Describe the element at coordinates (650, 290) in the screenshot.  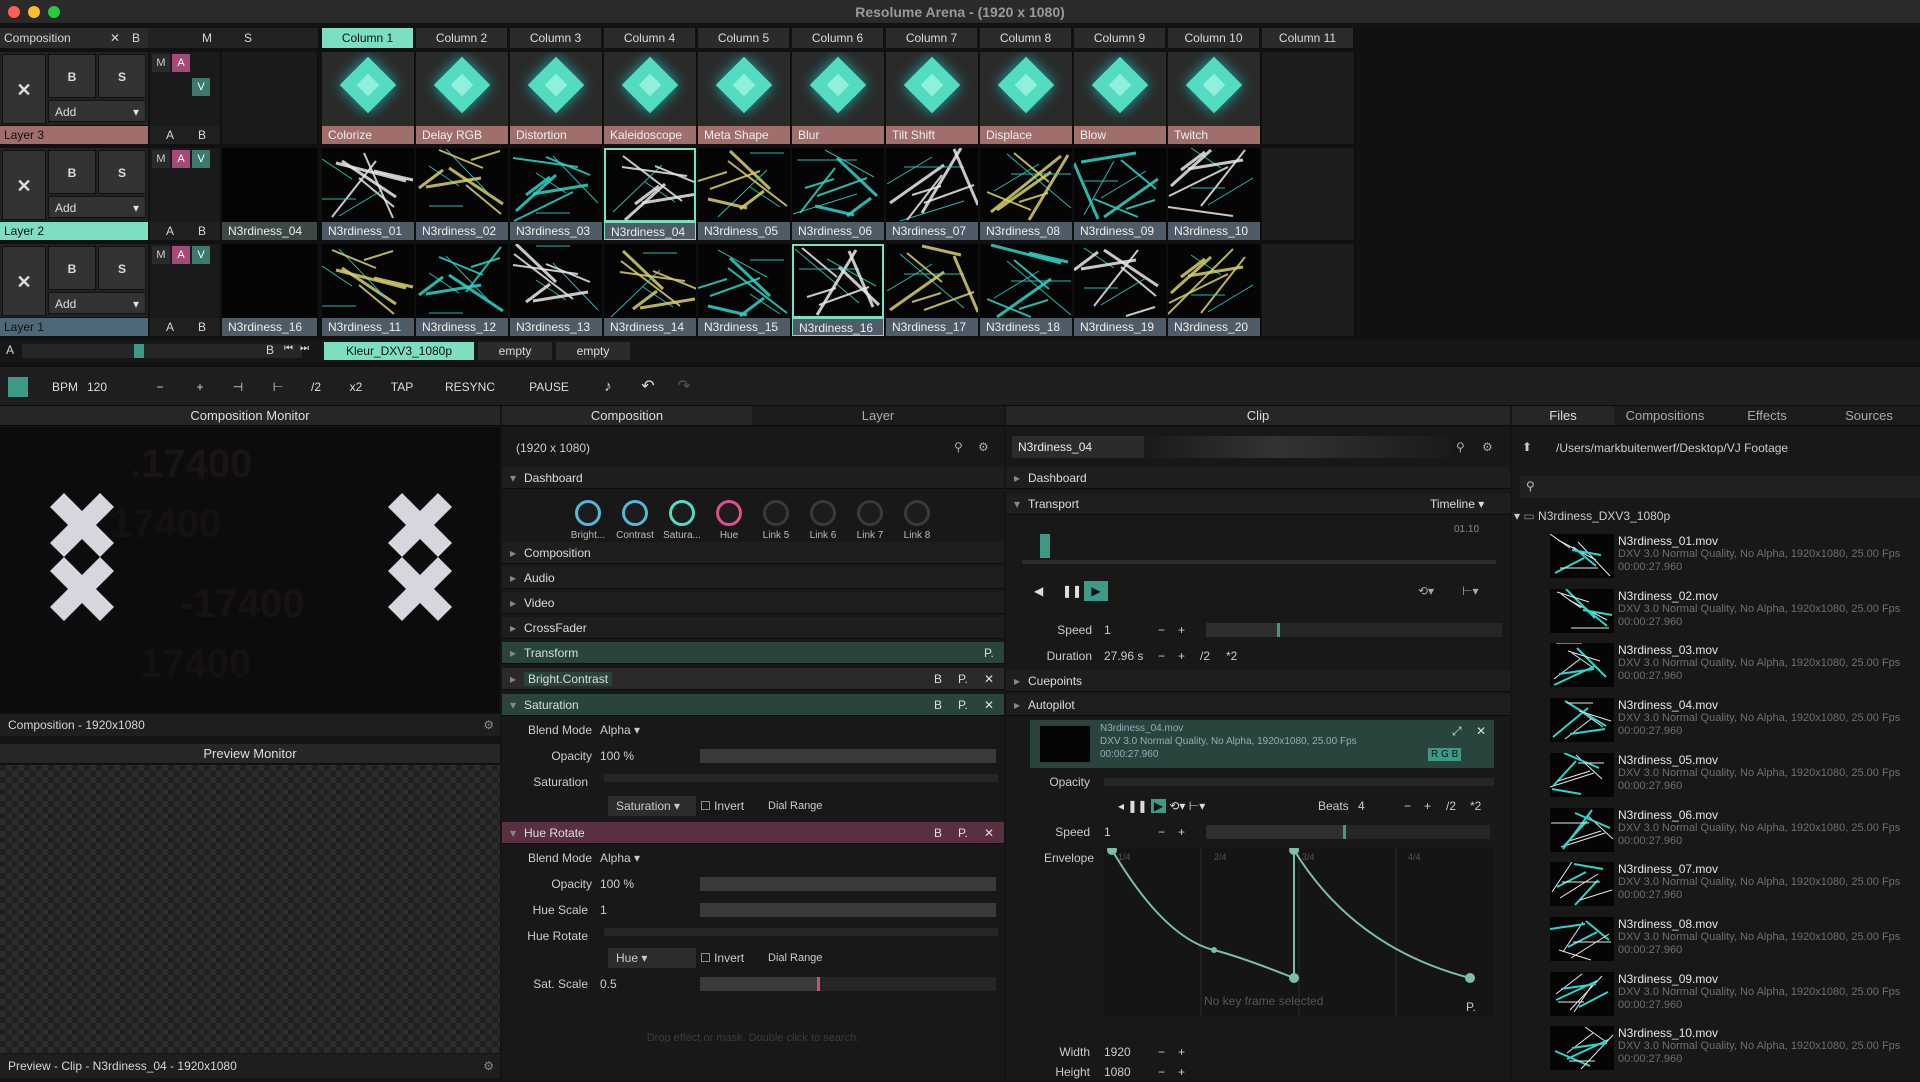
I see `video-clip: N3rdiness_14` at that location.